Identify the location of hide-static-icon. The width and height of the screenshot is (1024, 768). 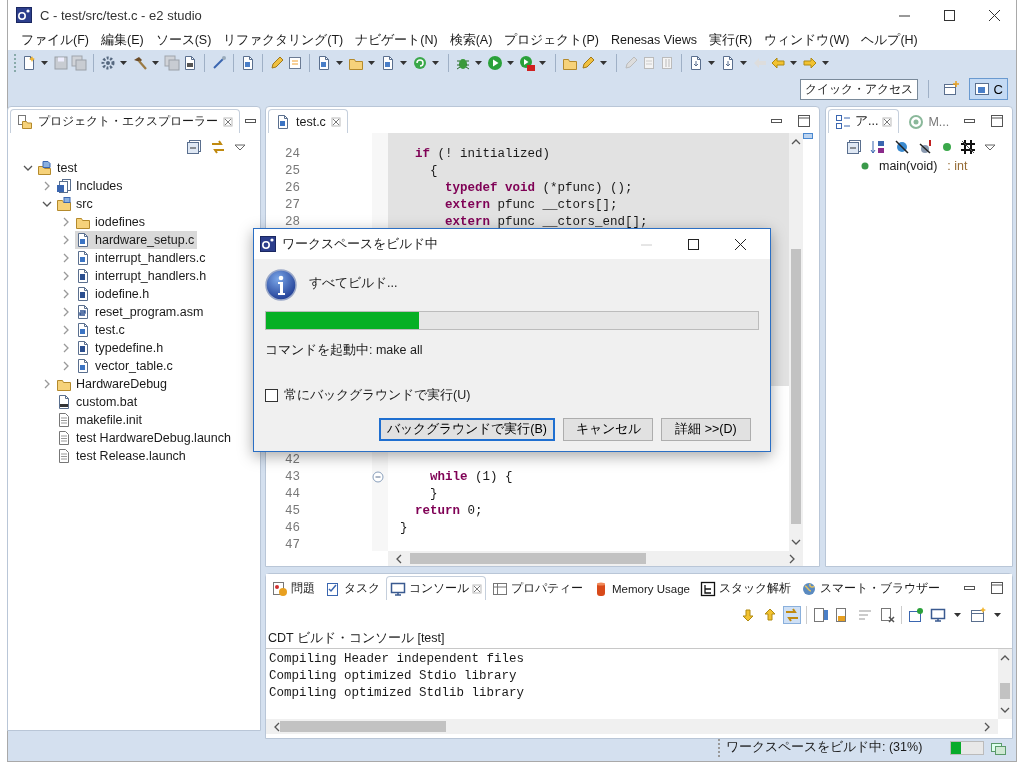
(926, 147).